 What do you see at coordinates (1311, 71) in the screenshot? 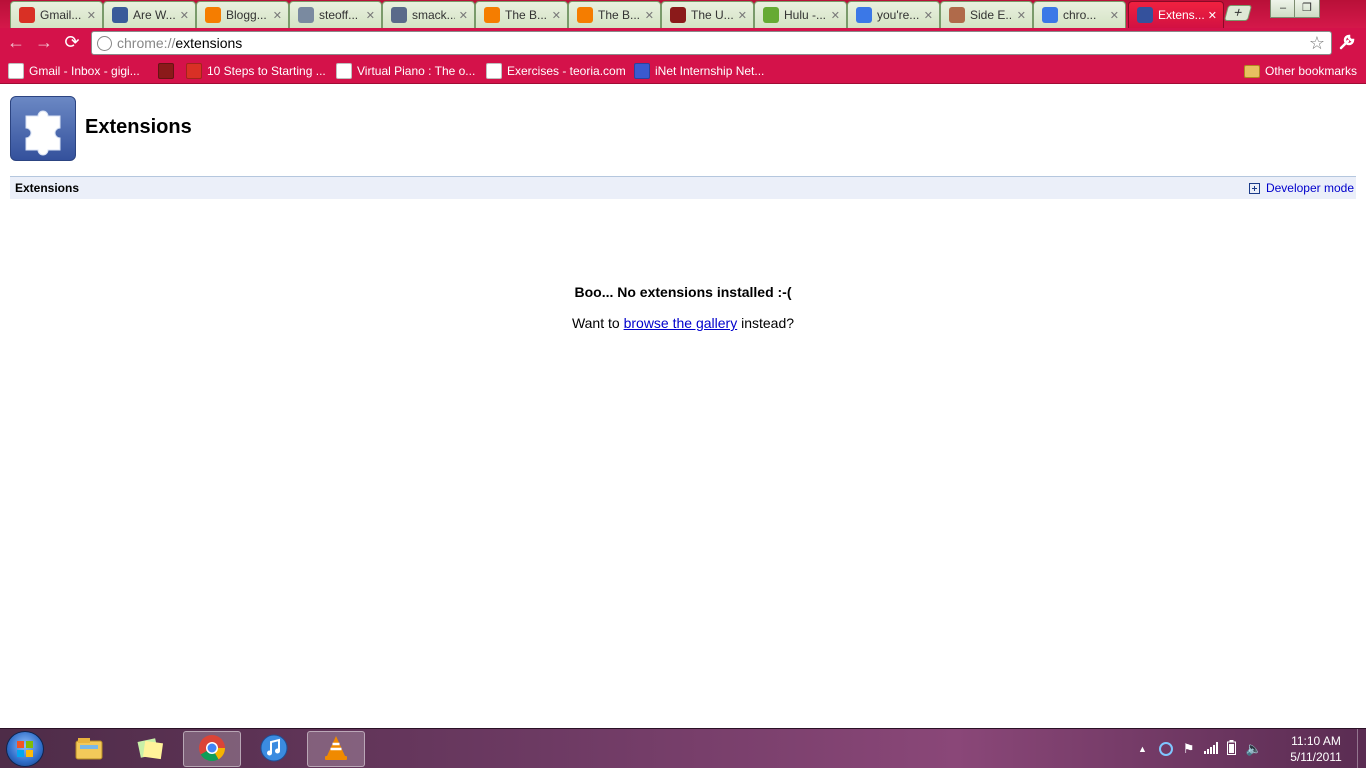
I see `other-bookmarks-label: Other bookmarks` at bounding box center [1311, 71].